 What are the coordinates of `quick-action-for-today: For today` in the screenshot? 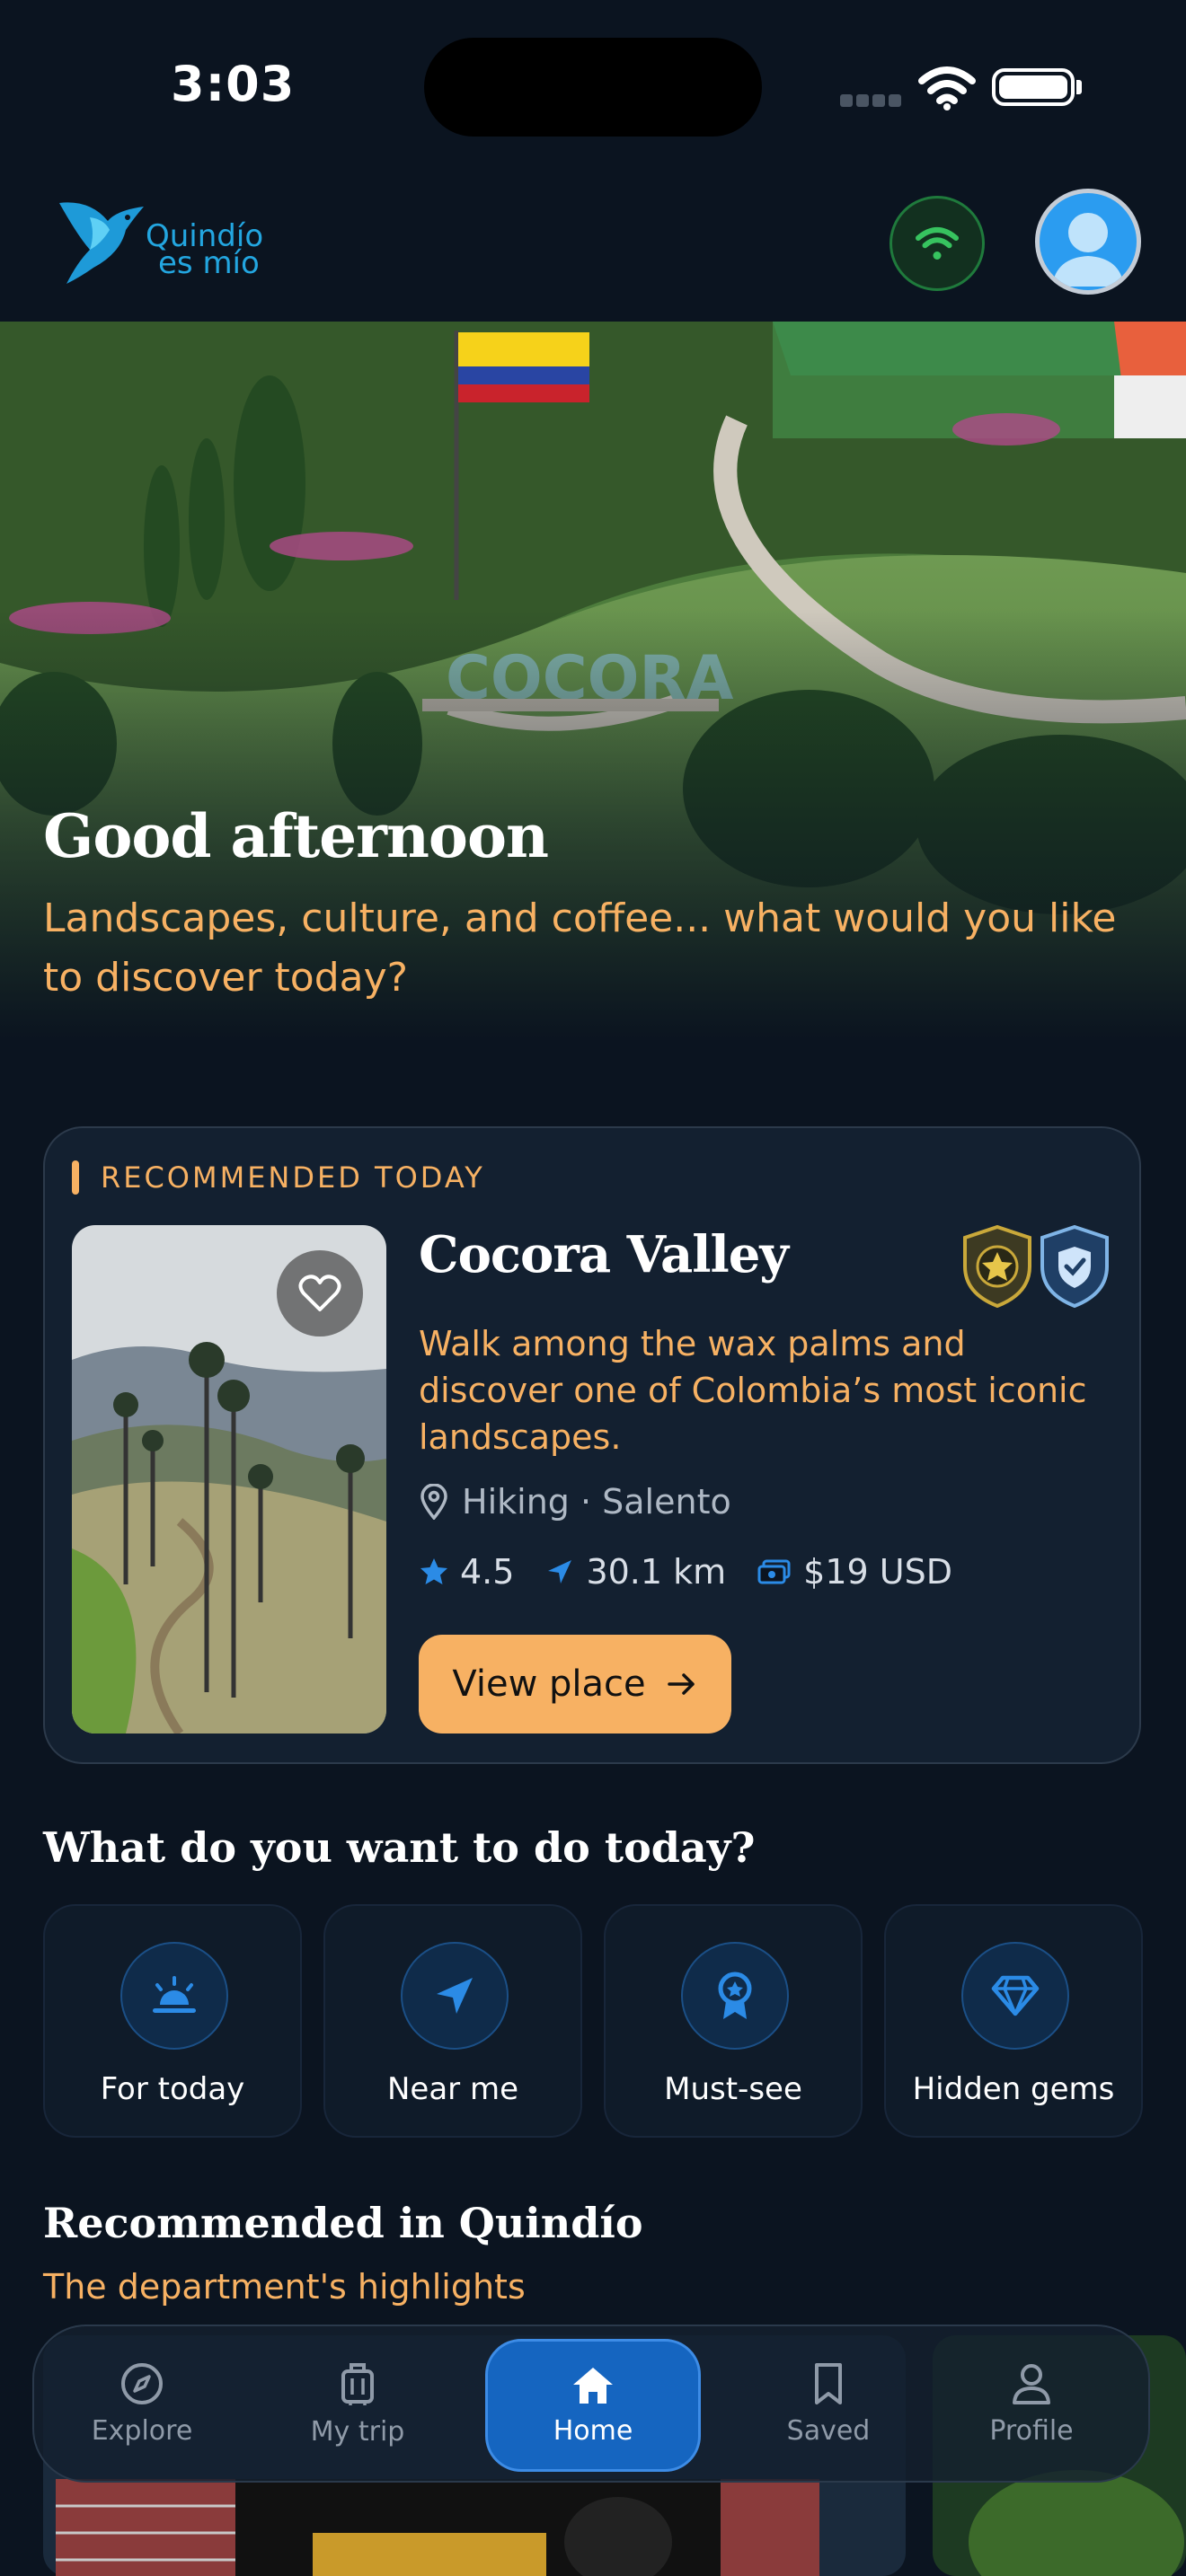 It's located at (172, 2021).